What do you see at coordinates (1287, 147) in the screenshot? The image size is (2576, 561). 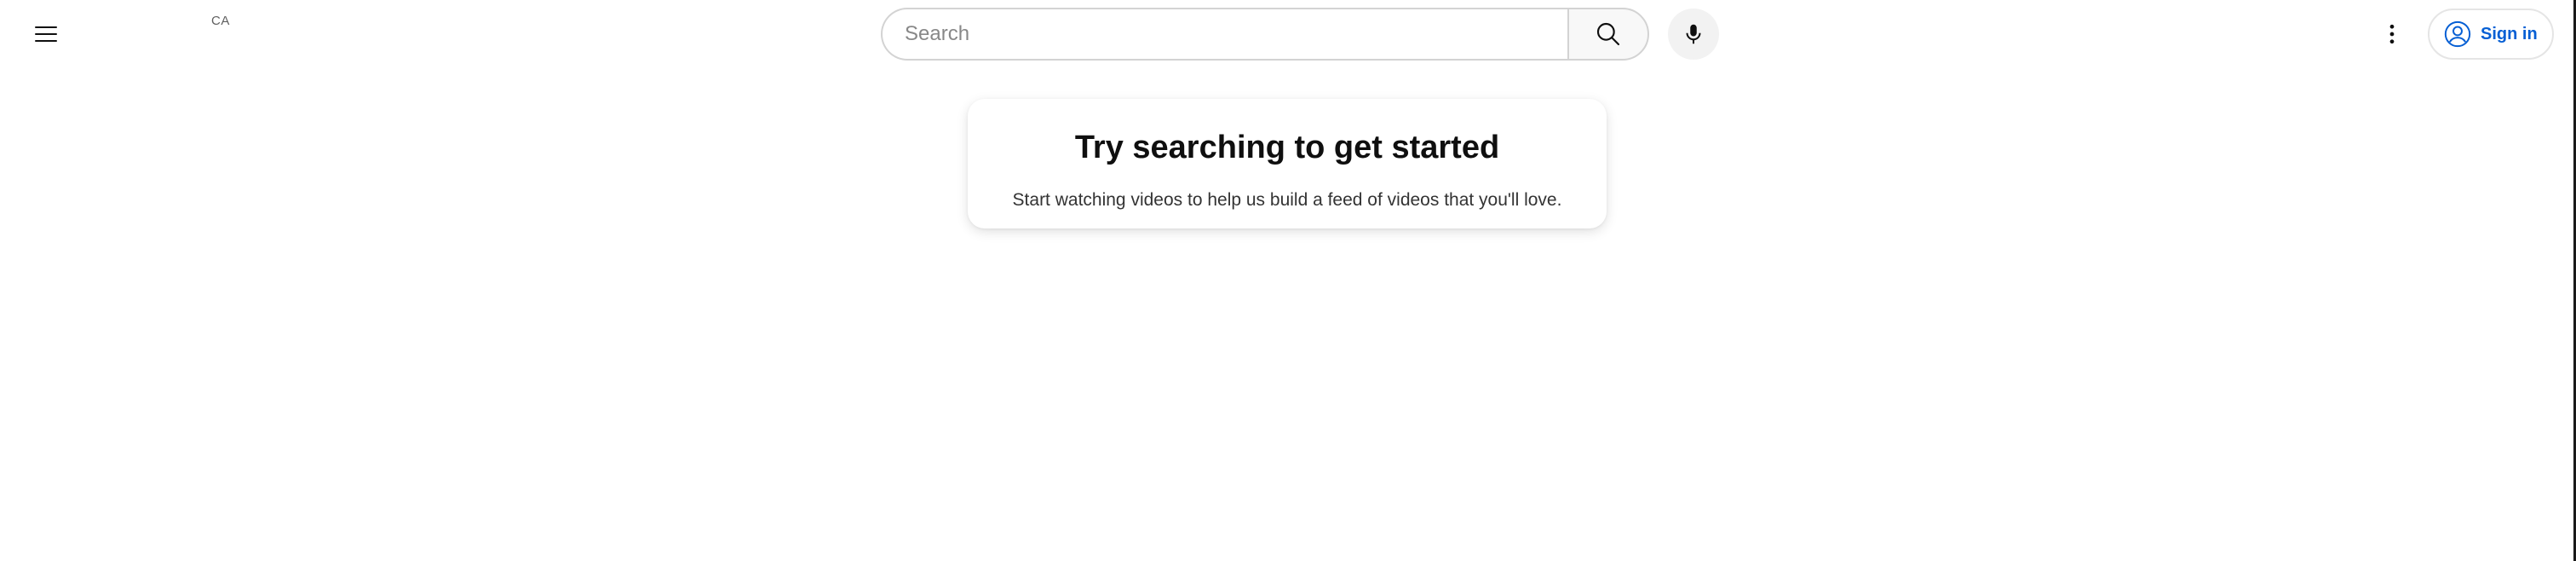 I see `prompt-title: Try searching to get started` at bounding box center [1287, 147].